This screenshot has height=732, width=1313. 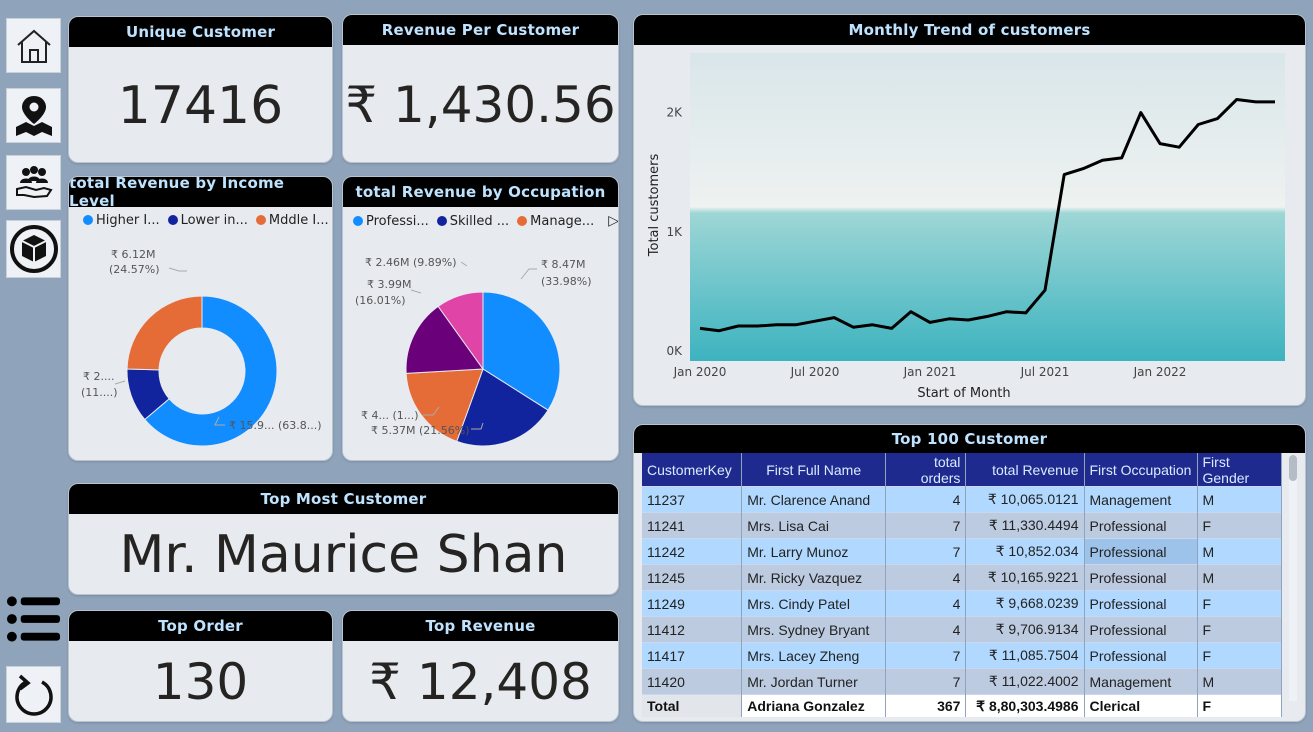 What do you see at coordinates (1141, 470) in the screenshot?
I see `column-header: First Occupation` at bounding box center [1141, 470].